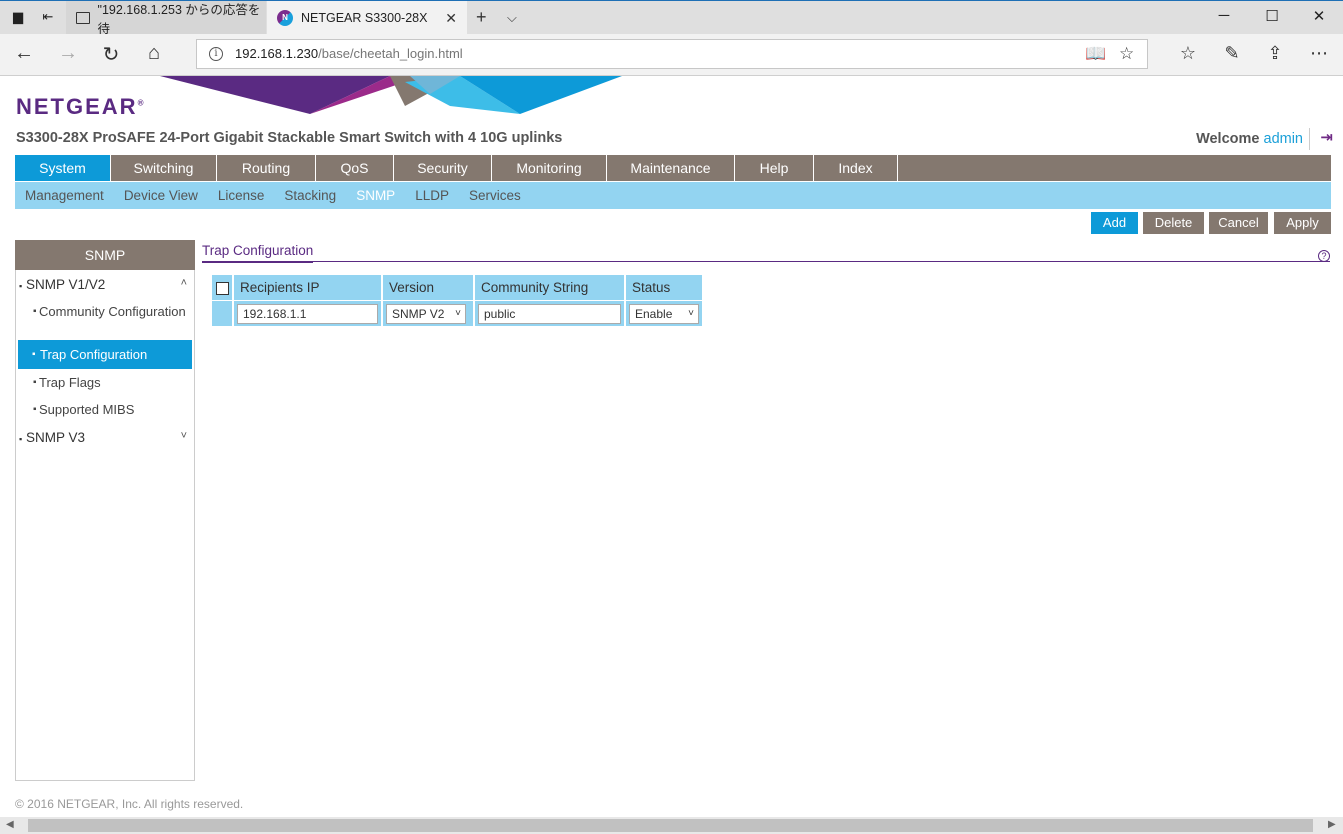 The image size is (1343, 834). Describe the element at coordinates (1173, 223) in the screenshot. I see `delete-button: Delete` at that location.